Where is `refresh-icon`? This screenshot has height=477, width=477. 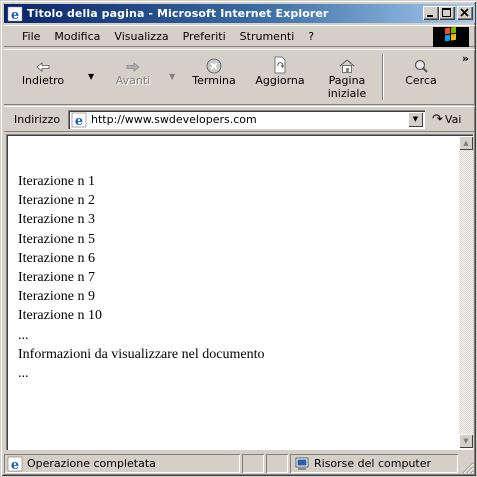
refresh-icon is located at coordinates (280, 63).